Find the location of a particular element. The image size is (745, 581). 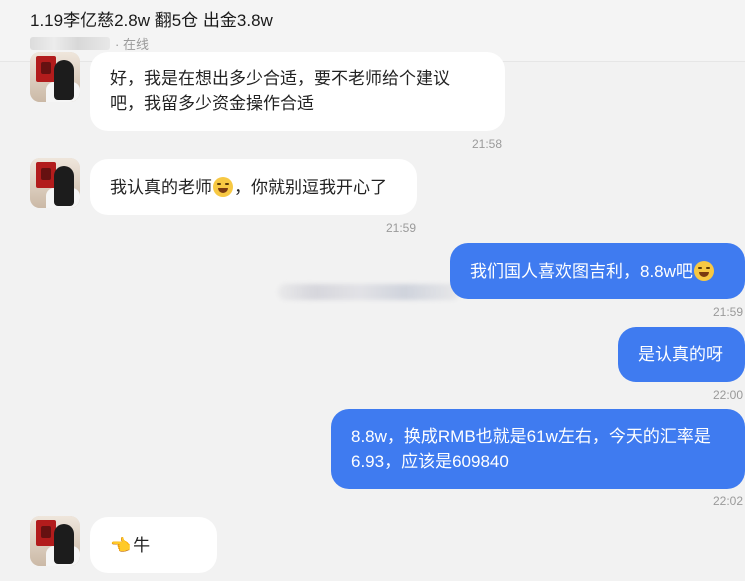

message-text-line: 好，我是在想出多少合适，要不老师给个建议 is located at coordinates (280, 78).